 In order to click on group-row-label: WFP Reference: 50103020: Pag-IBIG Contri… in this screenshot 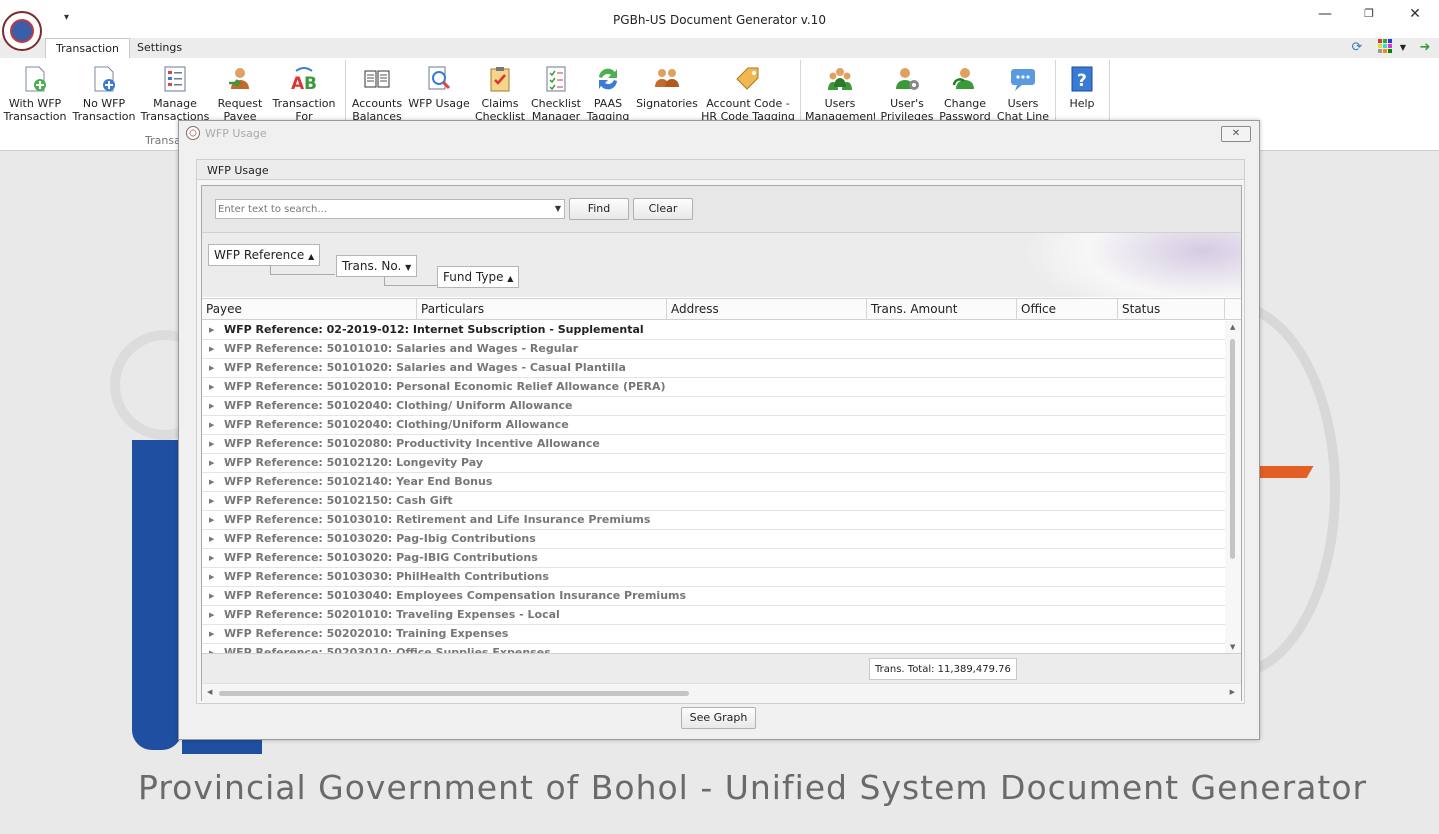, I will do `click(381, 557)`.